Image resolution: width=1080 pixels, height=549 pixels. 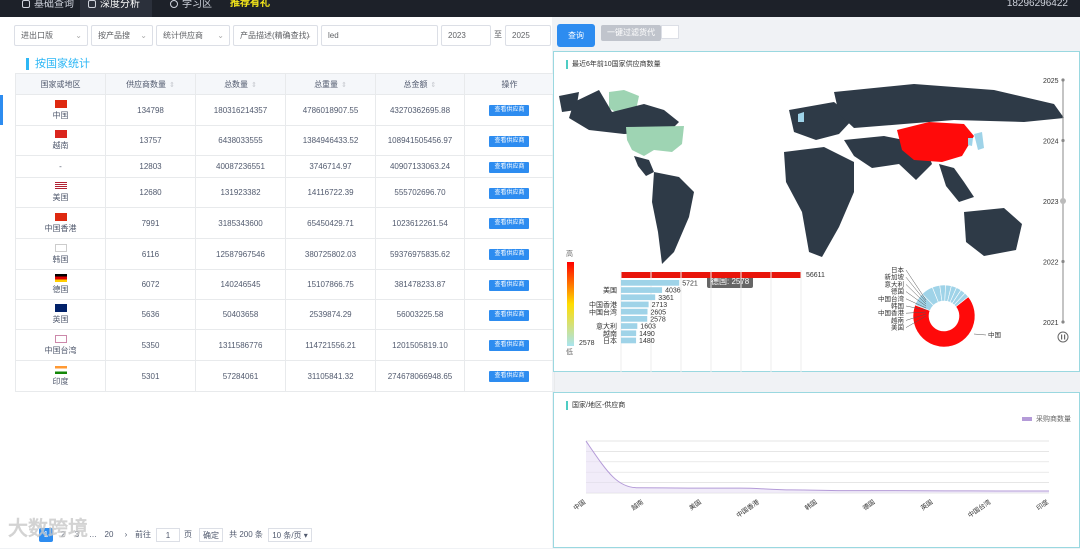 I want to click on year-to-input: 2025, so click(x=528, y=35).